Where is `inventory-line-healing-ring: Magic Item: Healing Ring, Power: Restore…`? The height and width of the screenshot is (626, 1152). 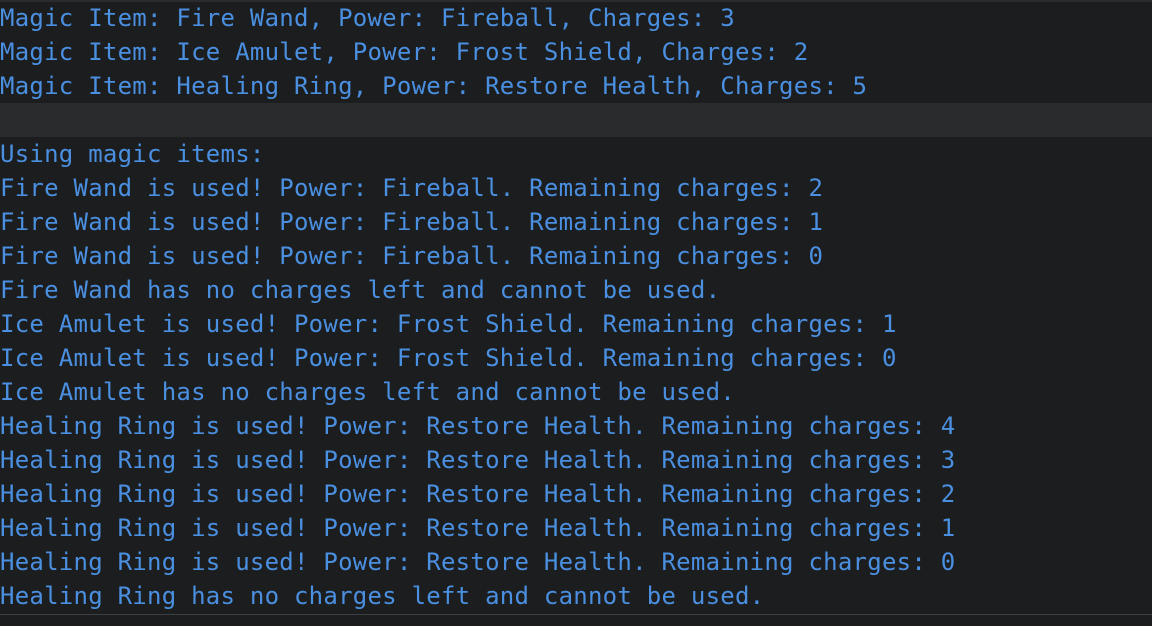
inventory-line-healing-ring: Magic Item: Healing Ring, Power: Restore… is located at coordinates (434, 86).